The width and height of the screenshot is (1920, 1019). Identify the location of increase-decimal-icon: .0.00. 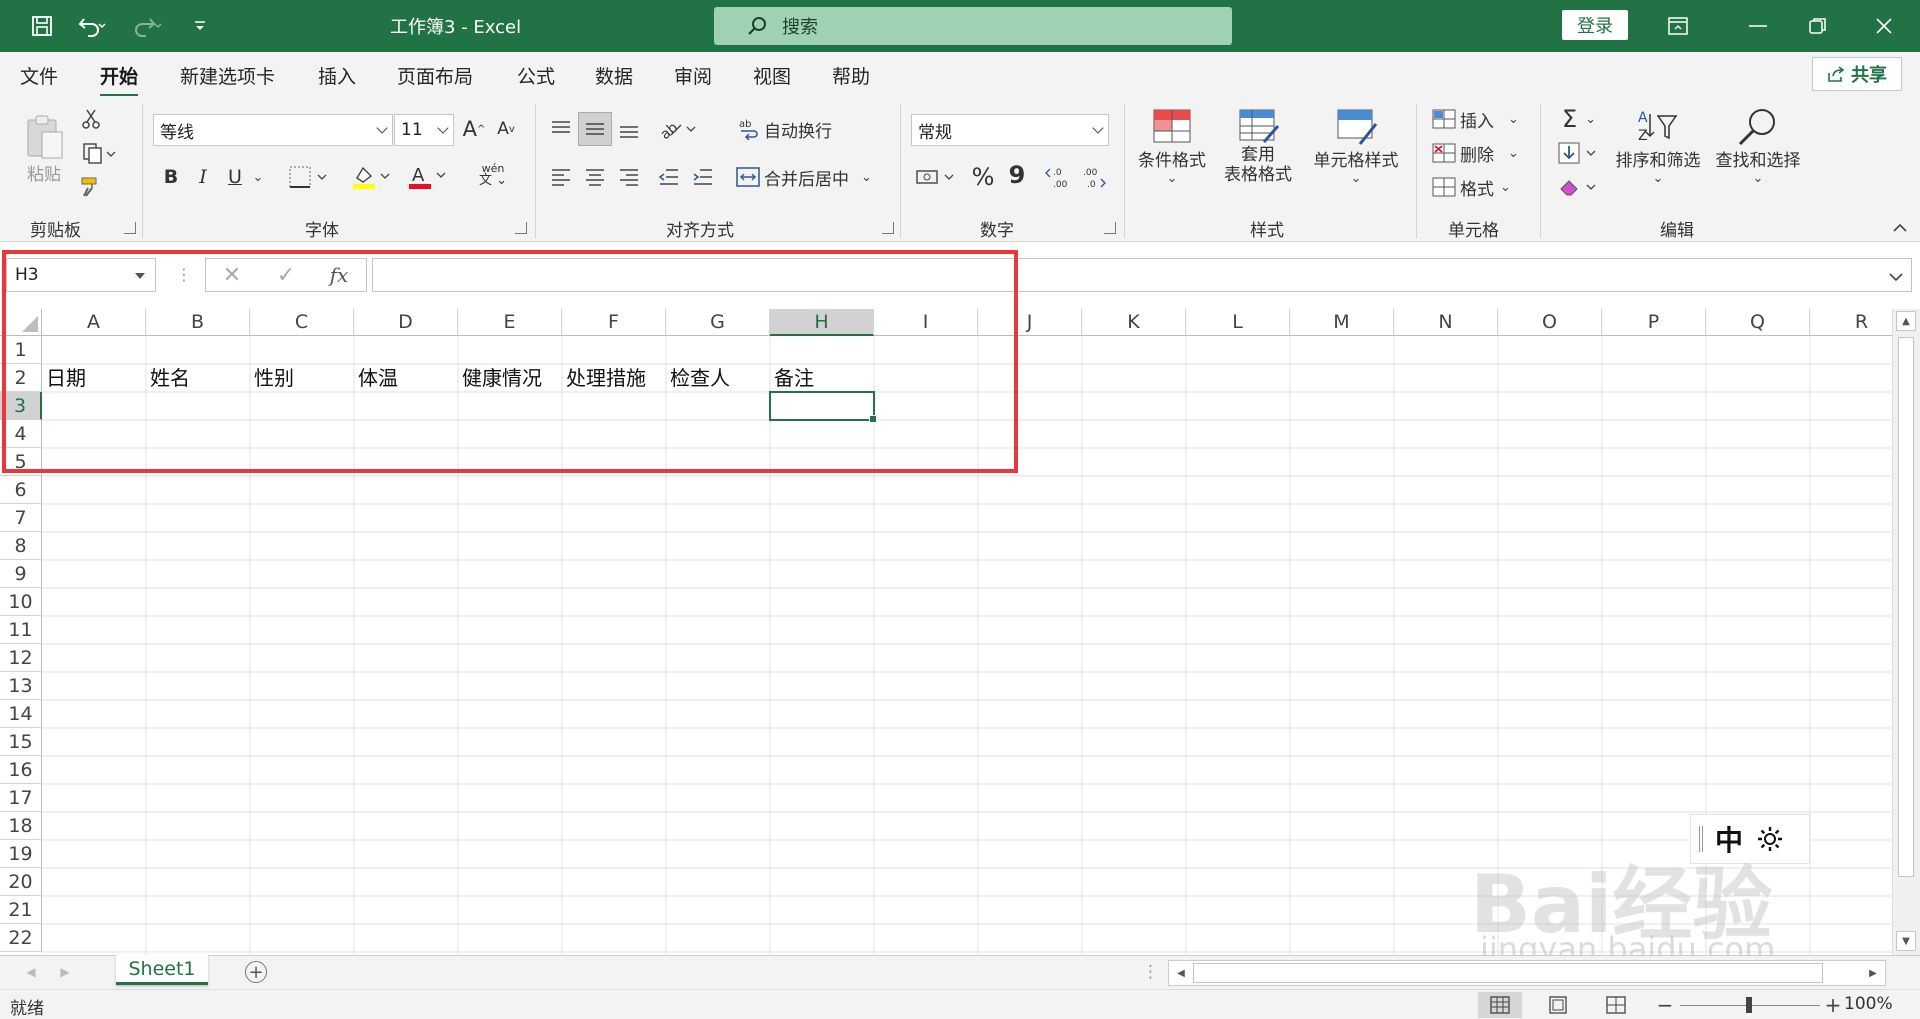
(1059, 177).